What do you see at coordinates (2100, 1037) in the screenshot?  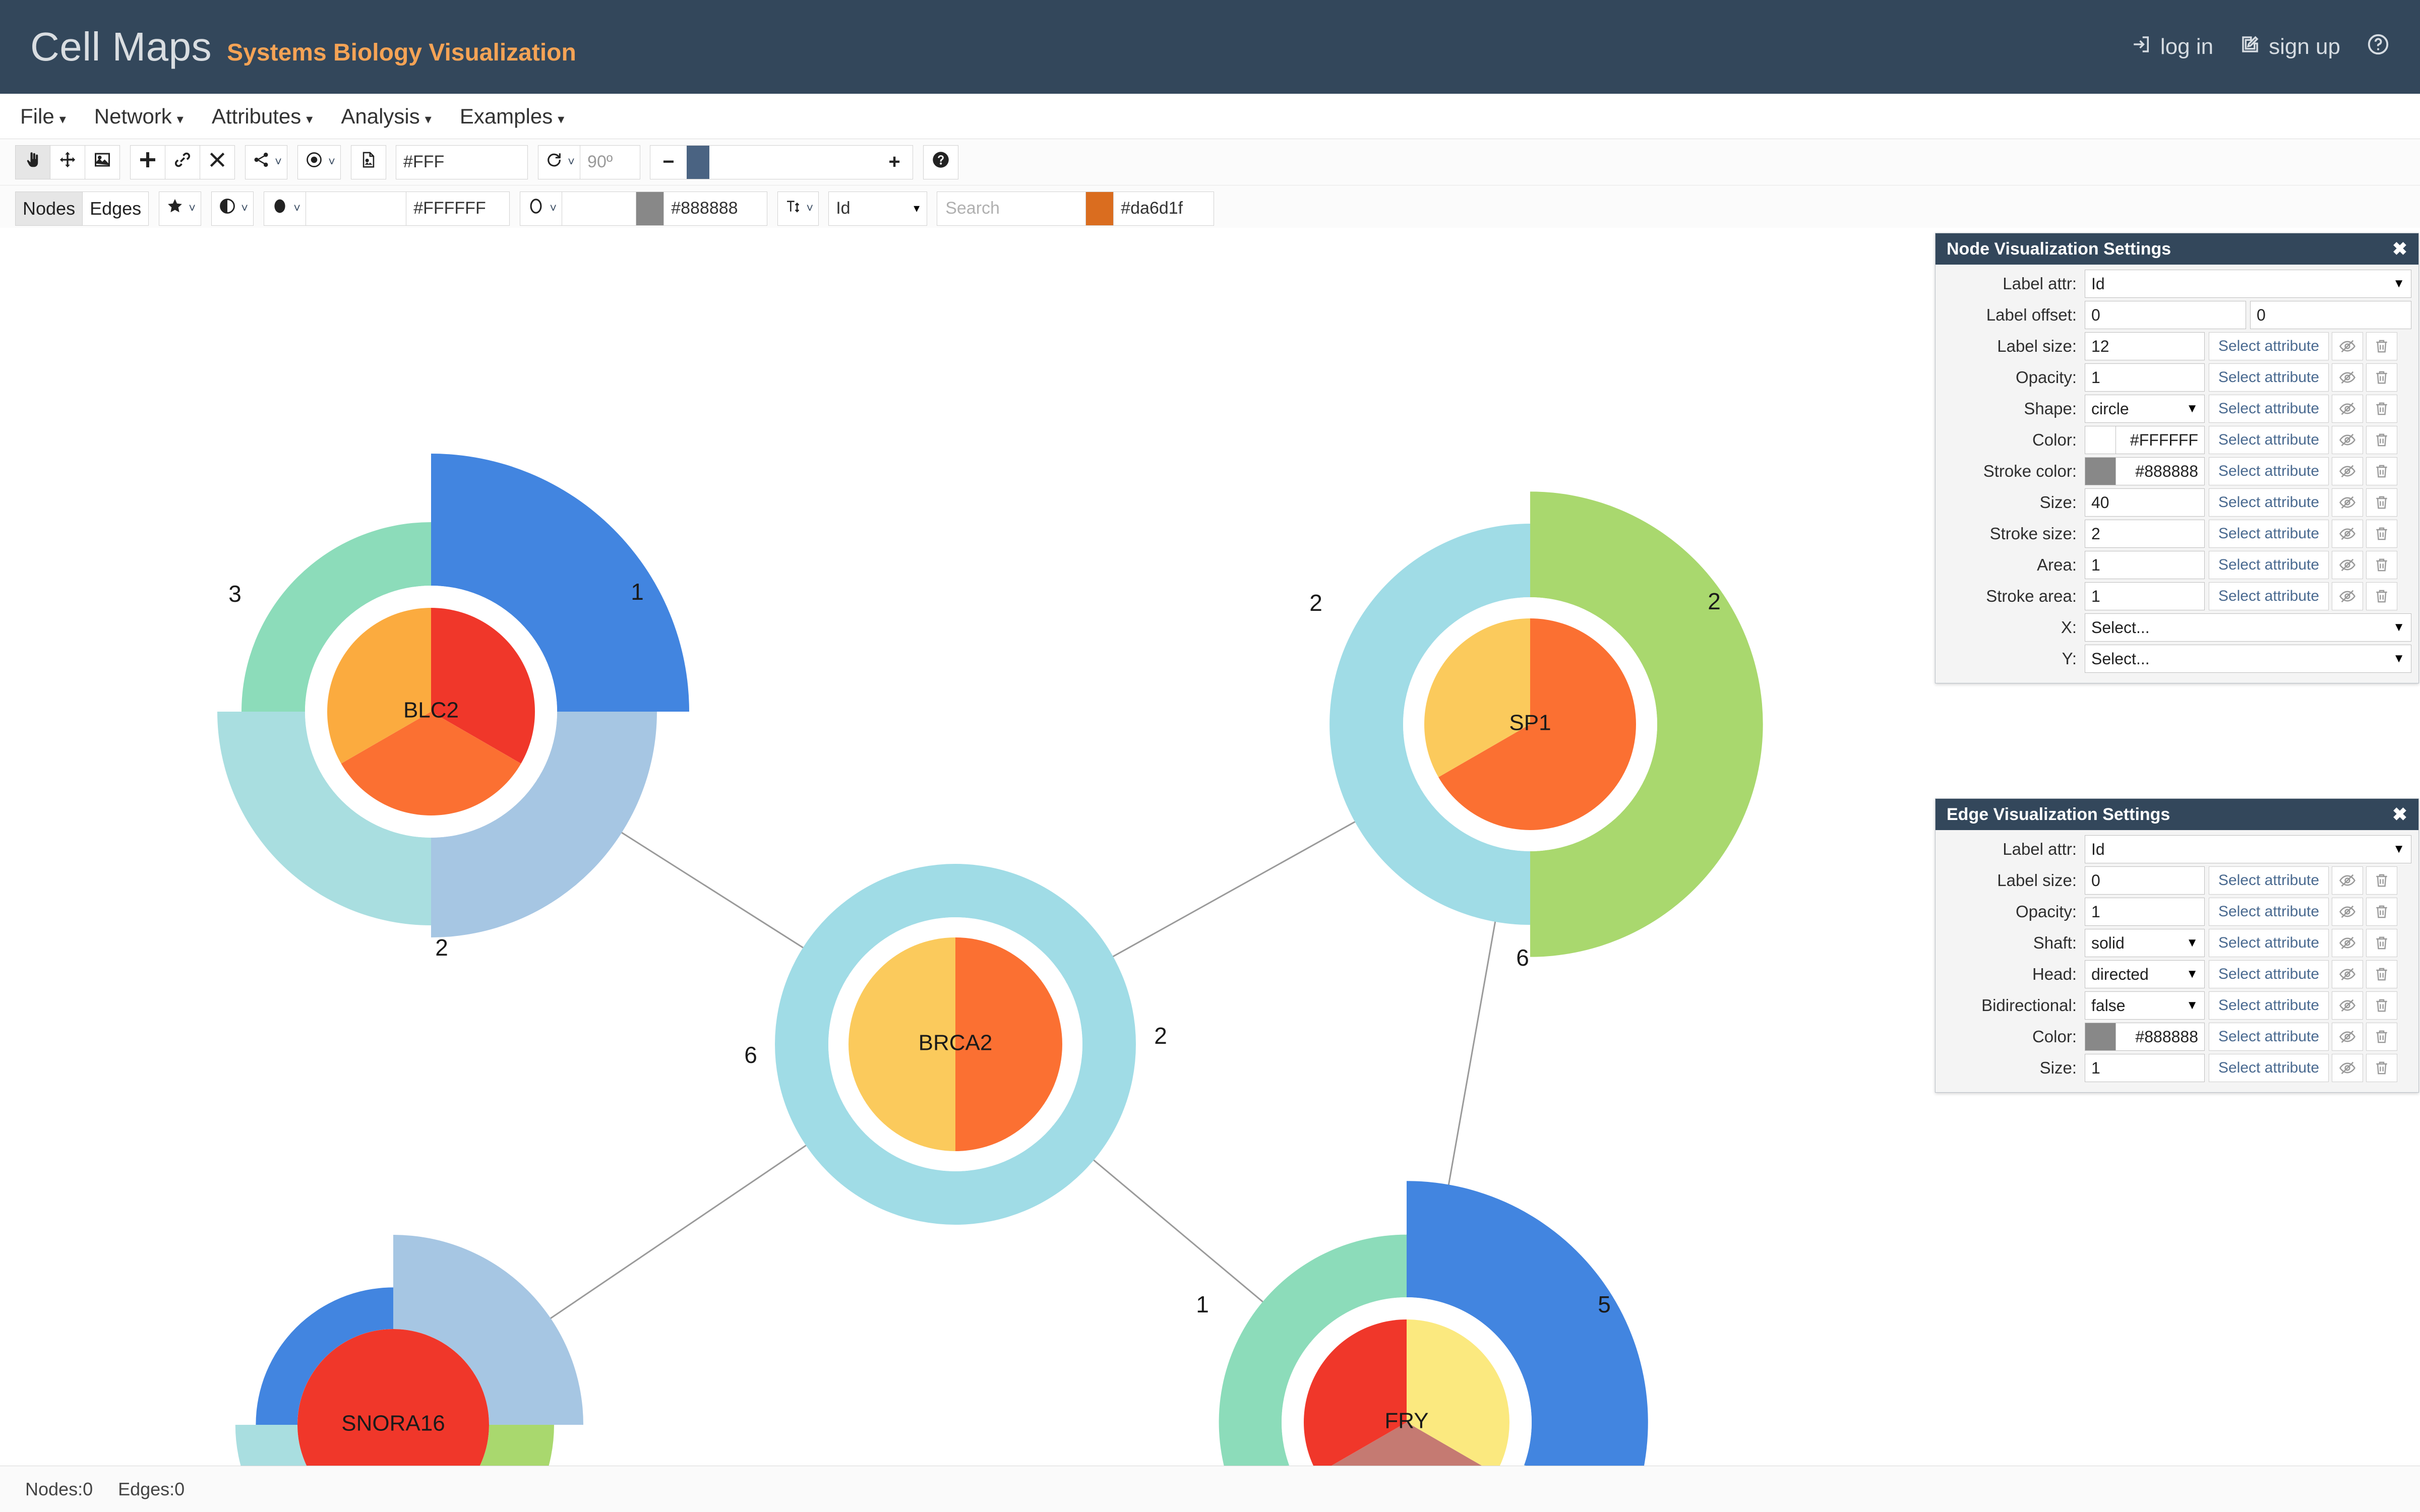 I see `edge_panel-color-swatch` at bounding box center [2100, 1037].